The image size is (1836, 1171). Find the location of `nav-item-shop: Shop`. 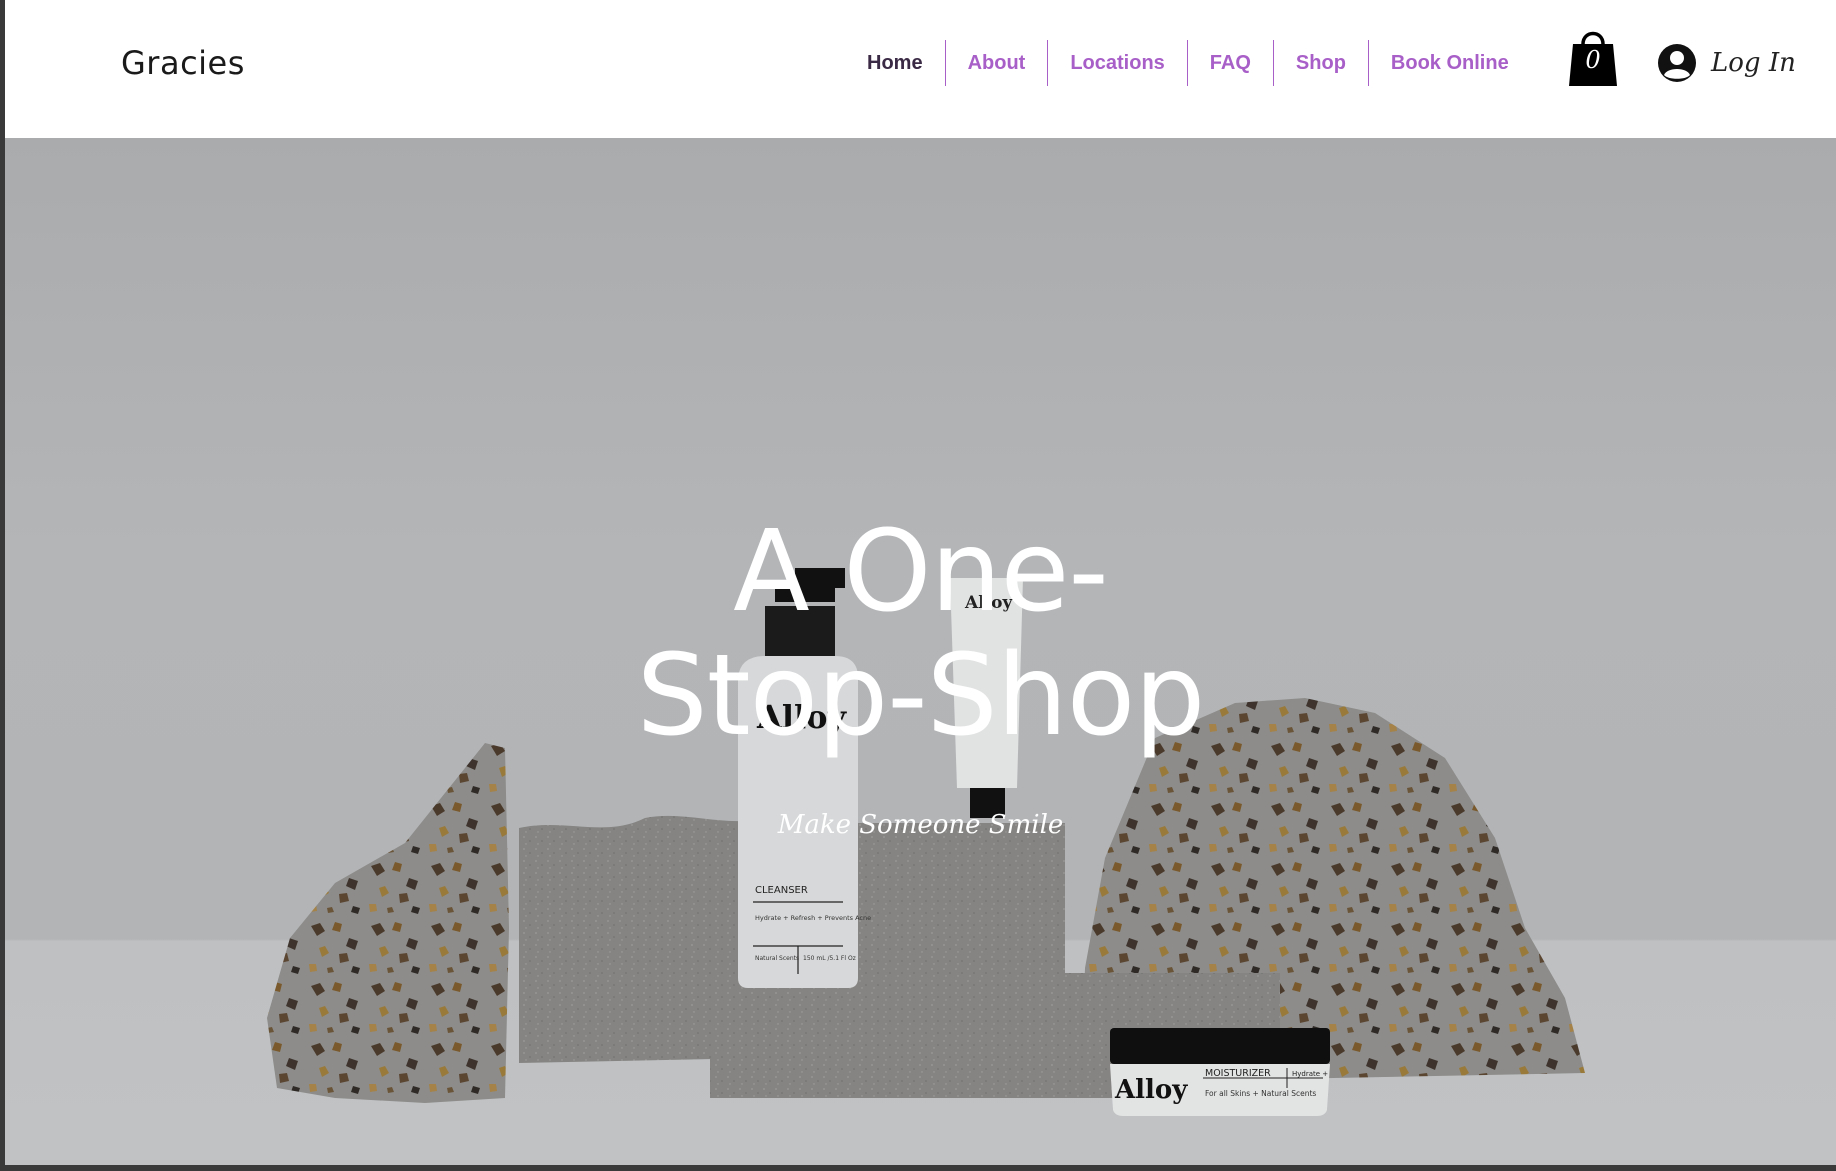

nav-item-shop: Shop is located at coordinates (1320, 63).